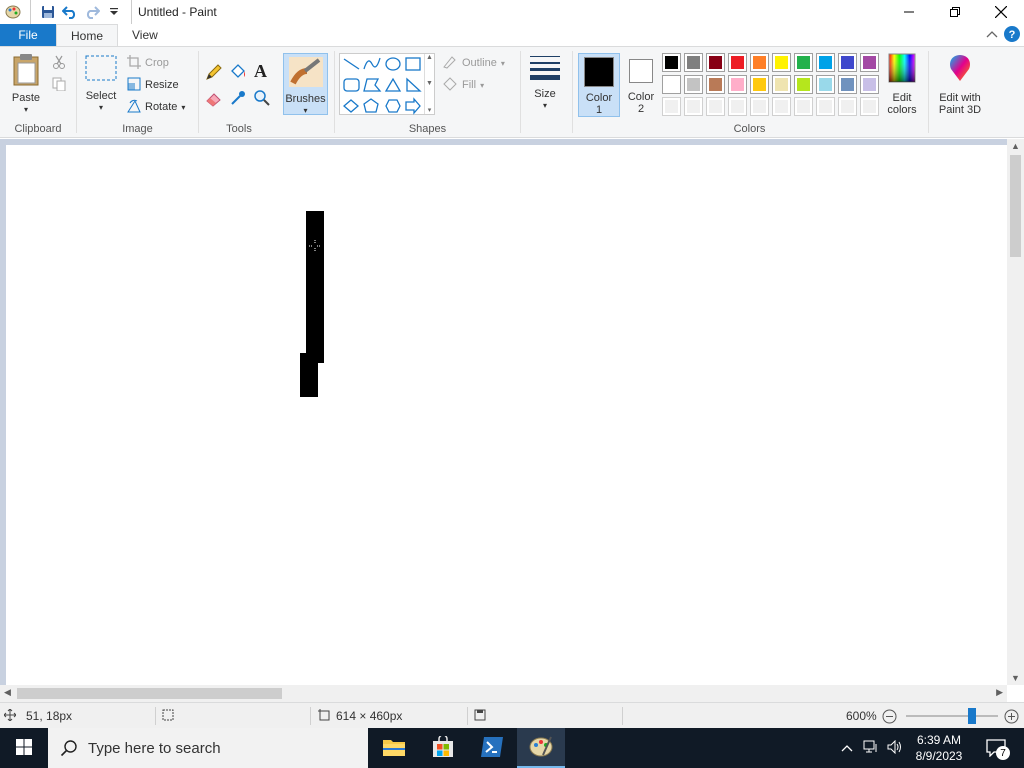  Describe the element at coordinates (492, 748) in the screenshot. I see `taskbar-powershell` at that location.